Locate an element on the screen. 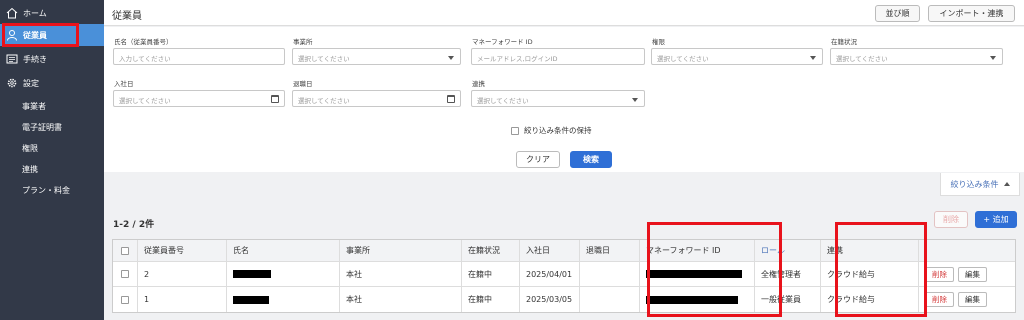  filter-toggle-tab: 絞り込み条件 is located at coordinates (980, 184).